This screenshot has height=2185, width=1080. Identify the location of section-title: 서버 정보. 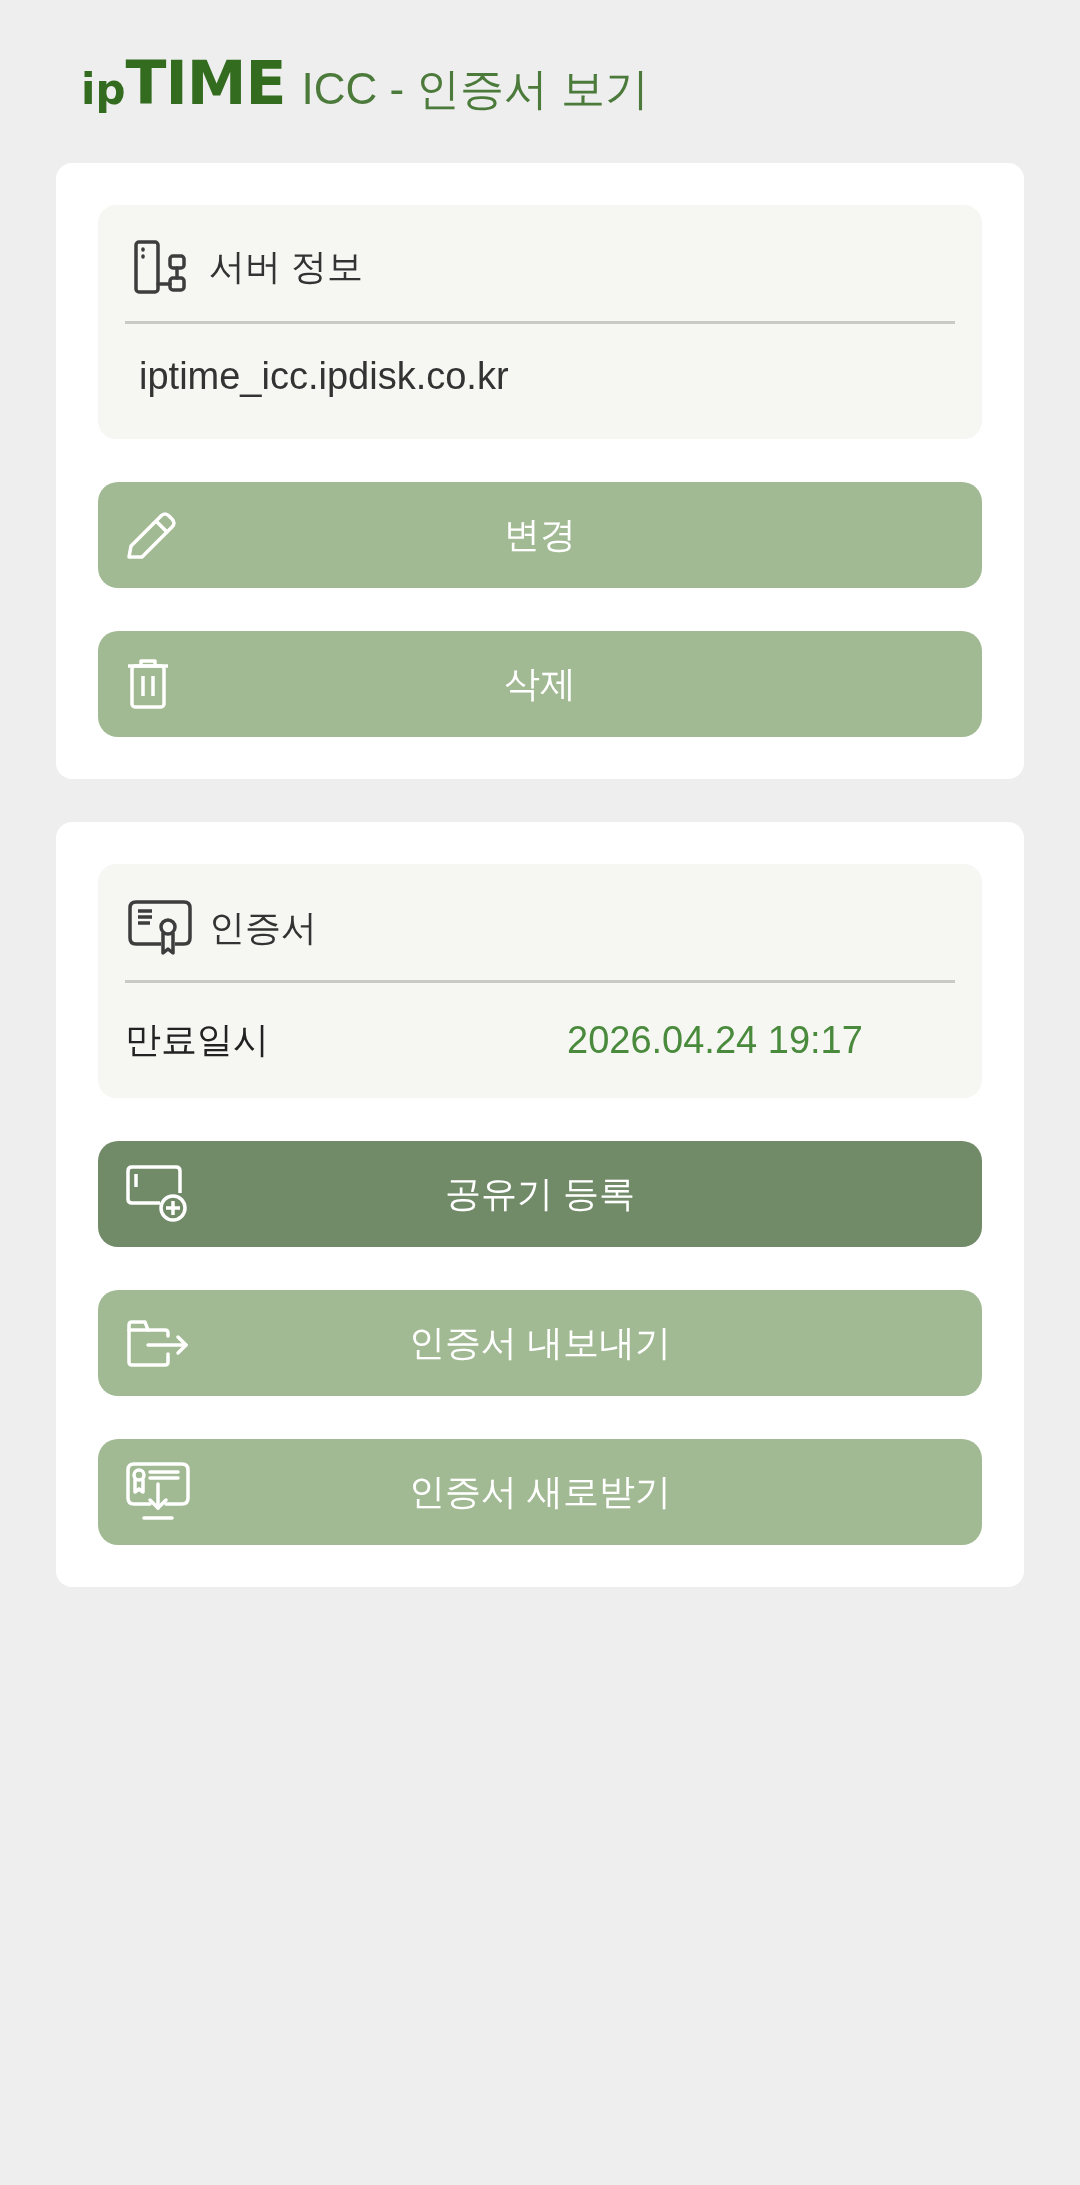
(286, 267).